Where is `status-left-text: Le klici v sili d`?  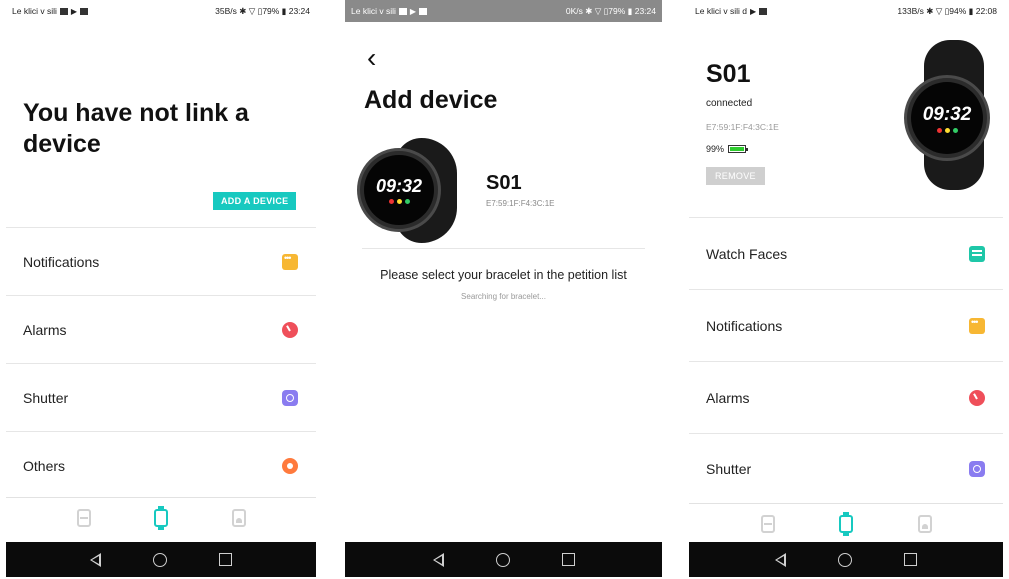 status-left-text: Le klici v sili d is located at coordinates (721, 11).